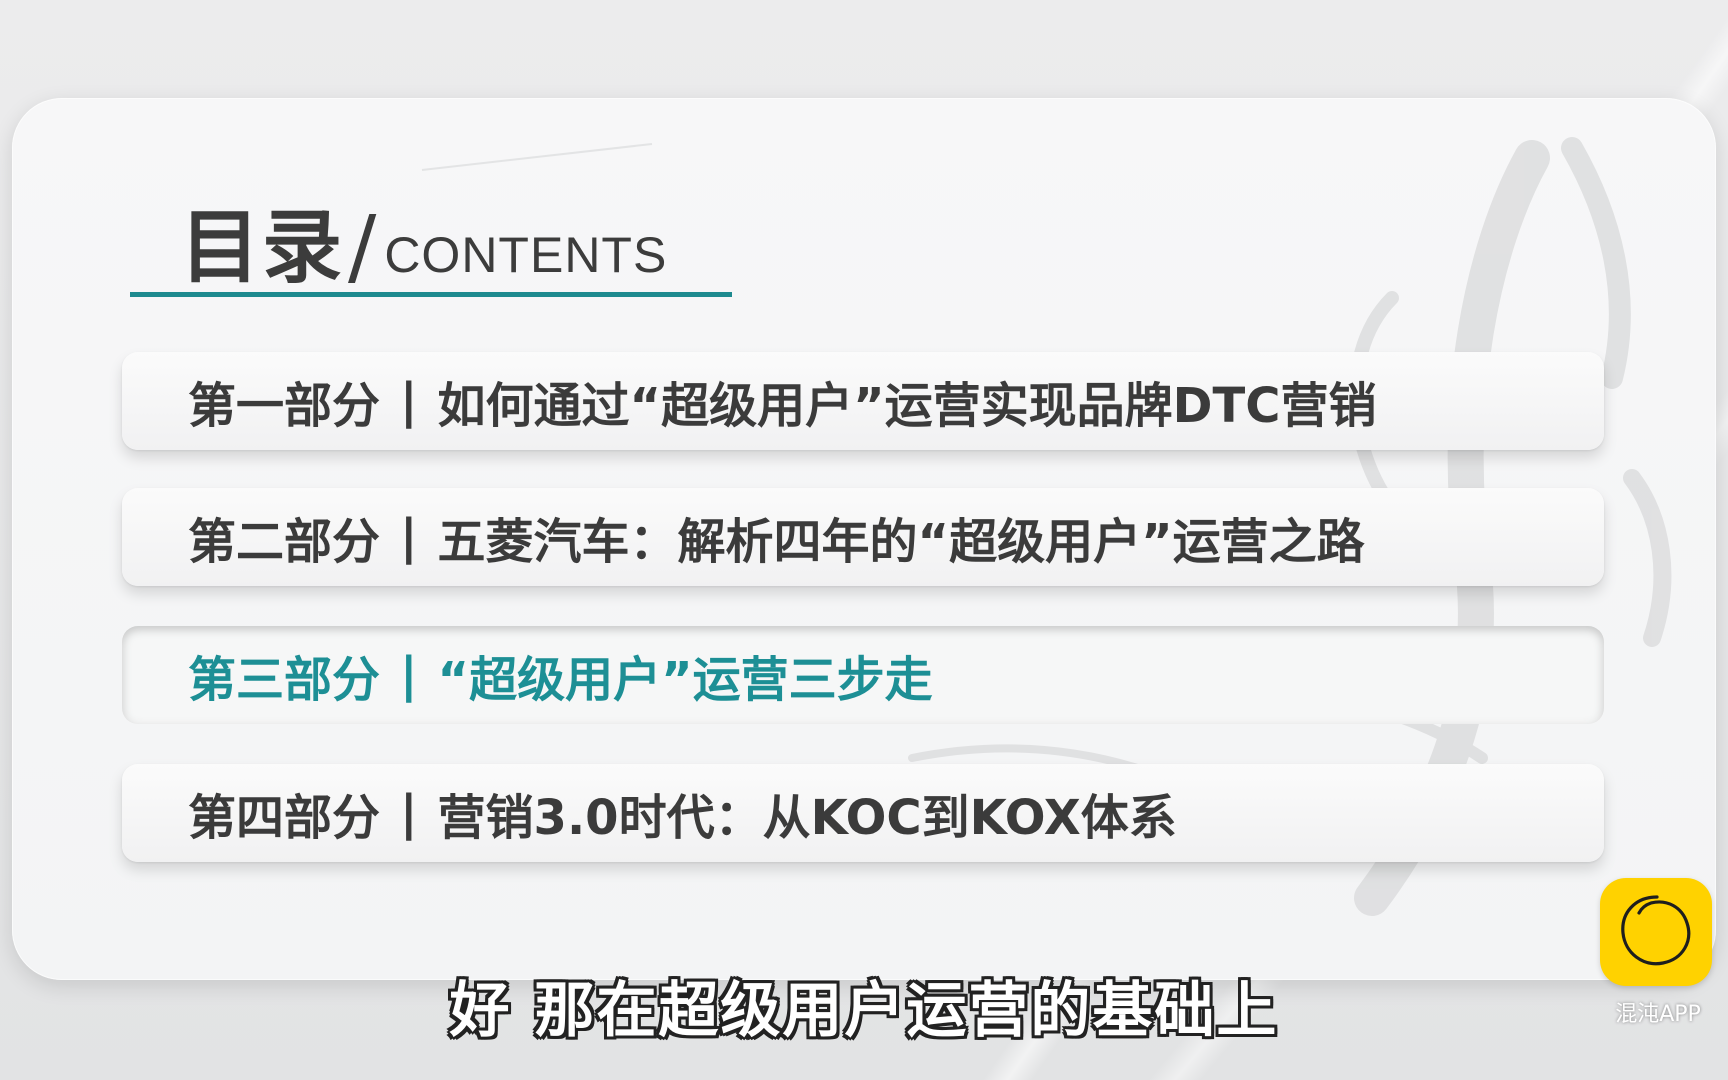 The image size is (1728, 1080). Describe the element at coordinates (907, 406) in the screenshot. I see `toc-item-text: 如何通过“超级用户”运营实现品牌DTC营销` at that location.